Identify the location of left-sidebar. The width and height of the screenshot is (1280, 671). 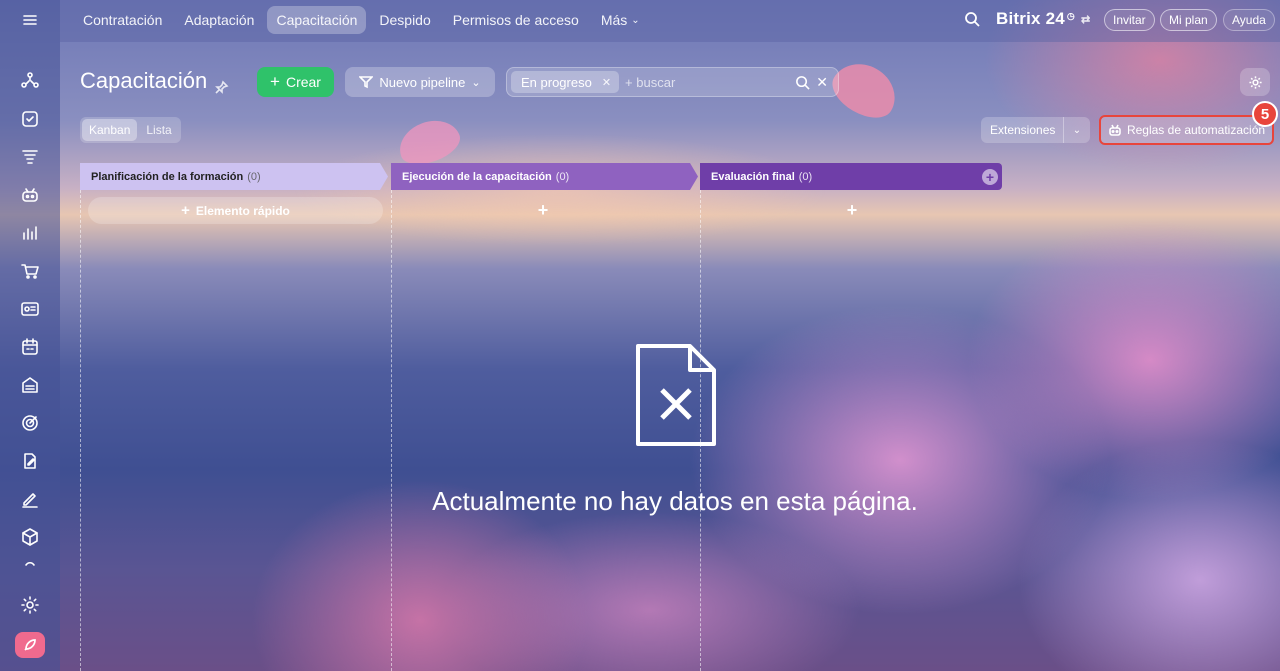
(30, 335).